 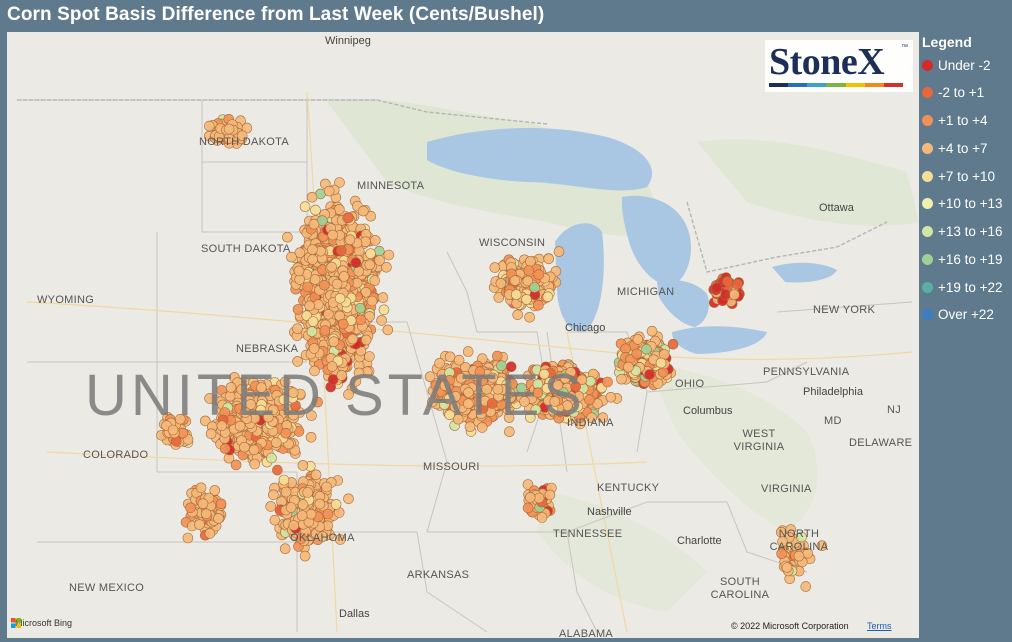 I want to click on legend-item: +7 to +10, so click(x=958, y=176).